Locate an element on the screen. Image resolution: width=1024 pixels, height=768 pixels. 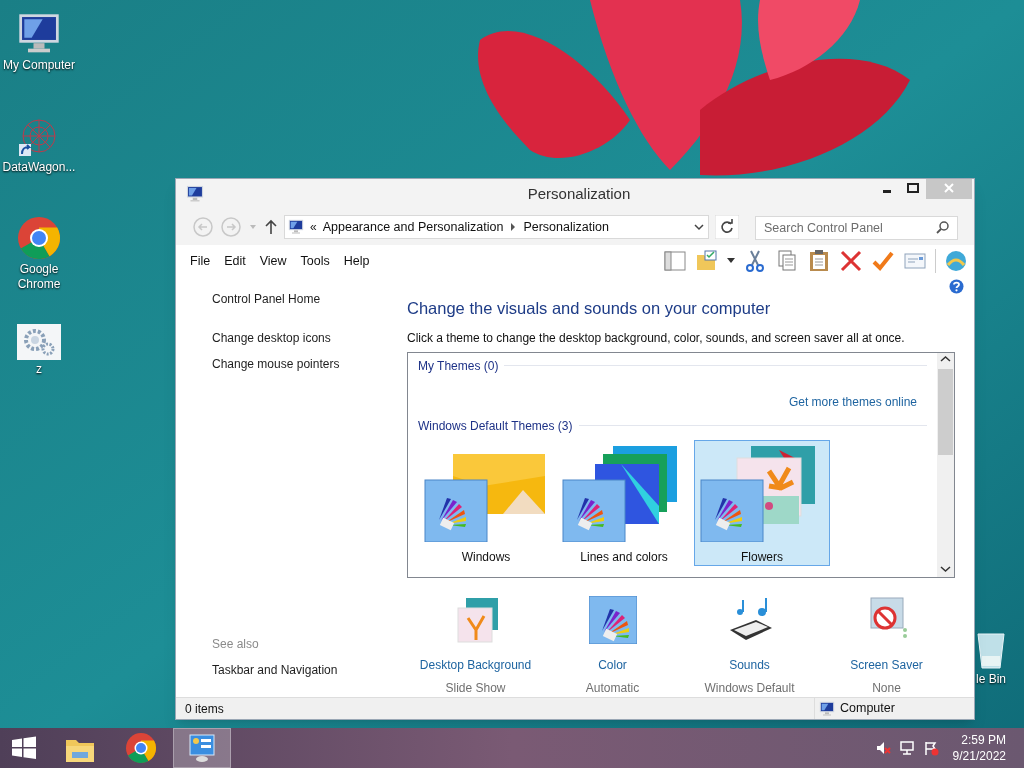
status-location: Computer is located at coordinates (867, 709).